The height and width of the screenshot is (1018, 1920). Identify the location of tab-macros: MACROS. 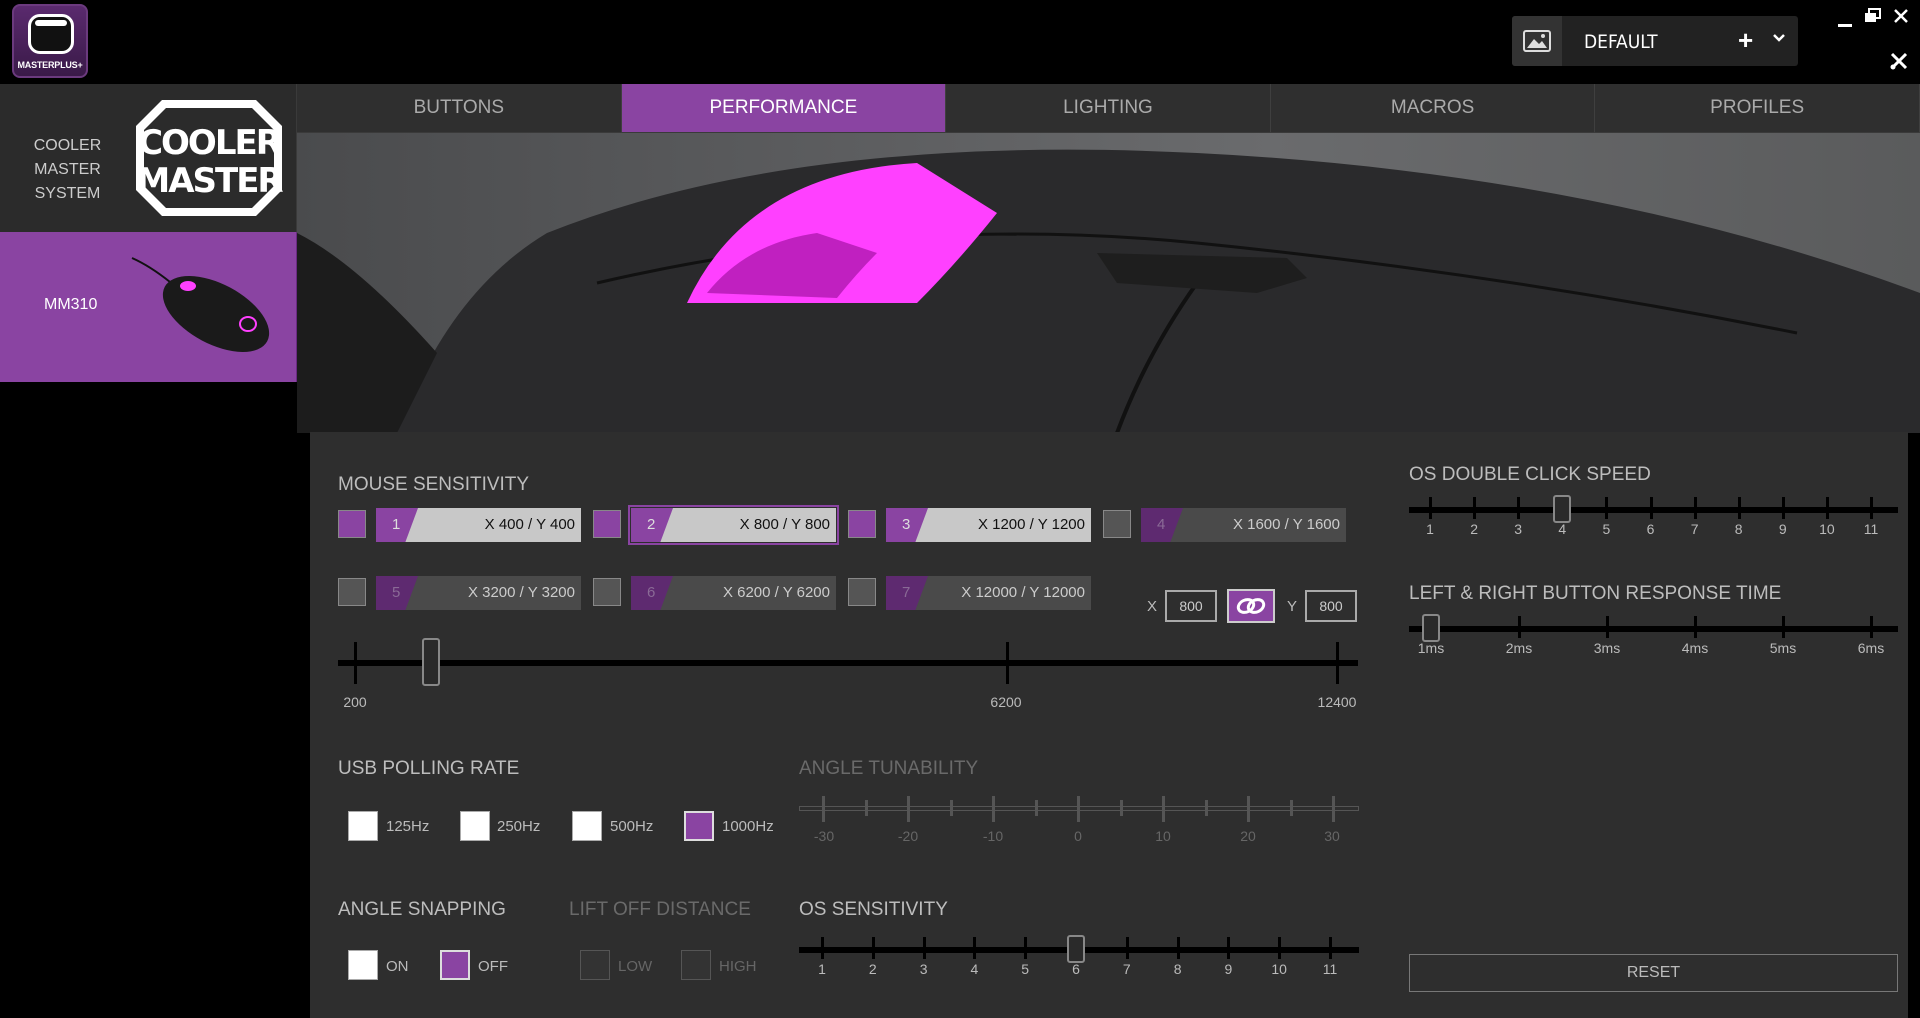
(1433, 108).